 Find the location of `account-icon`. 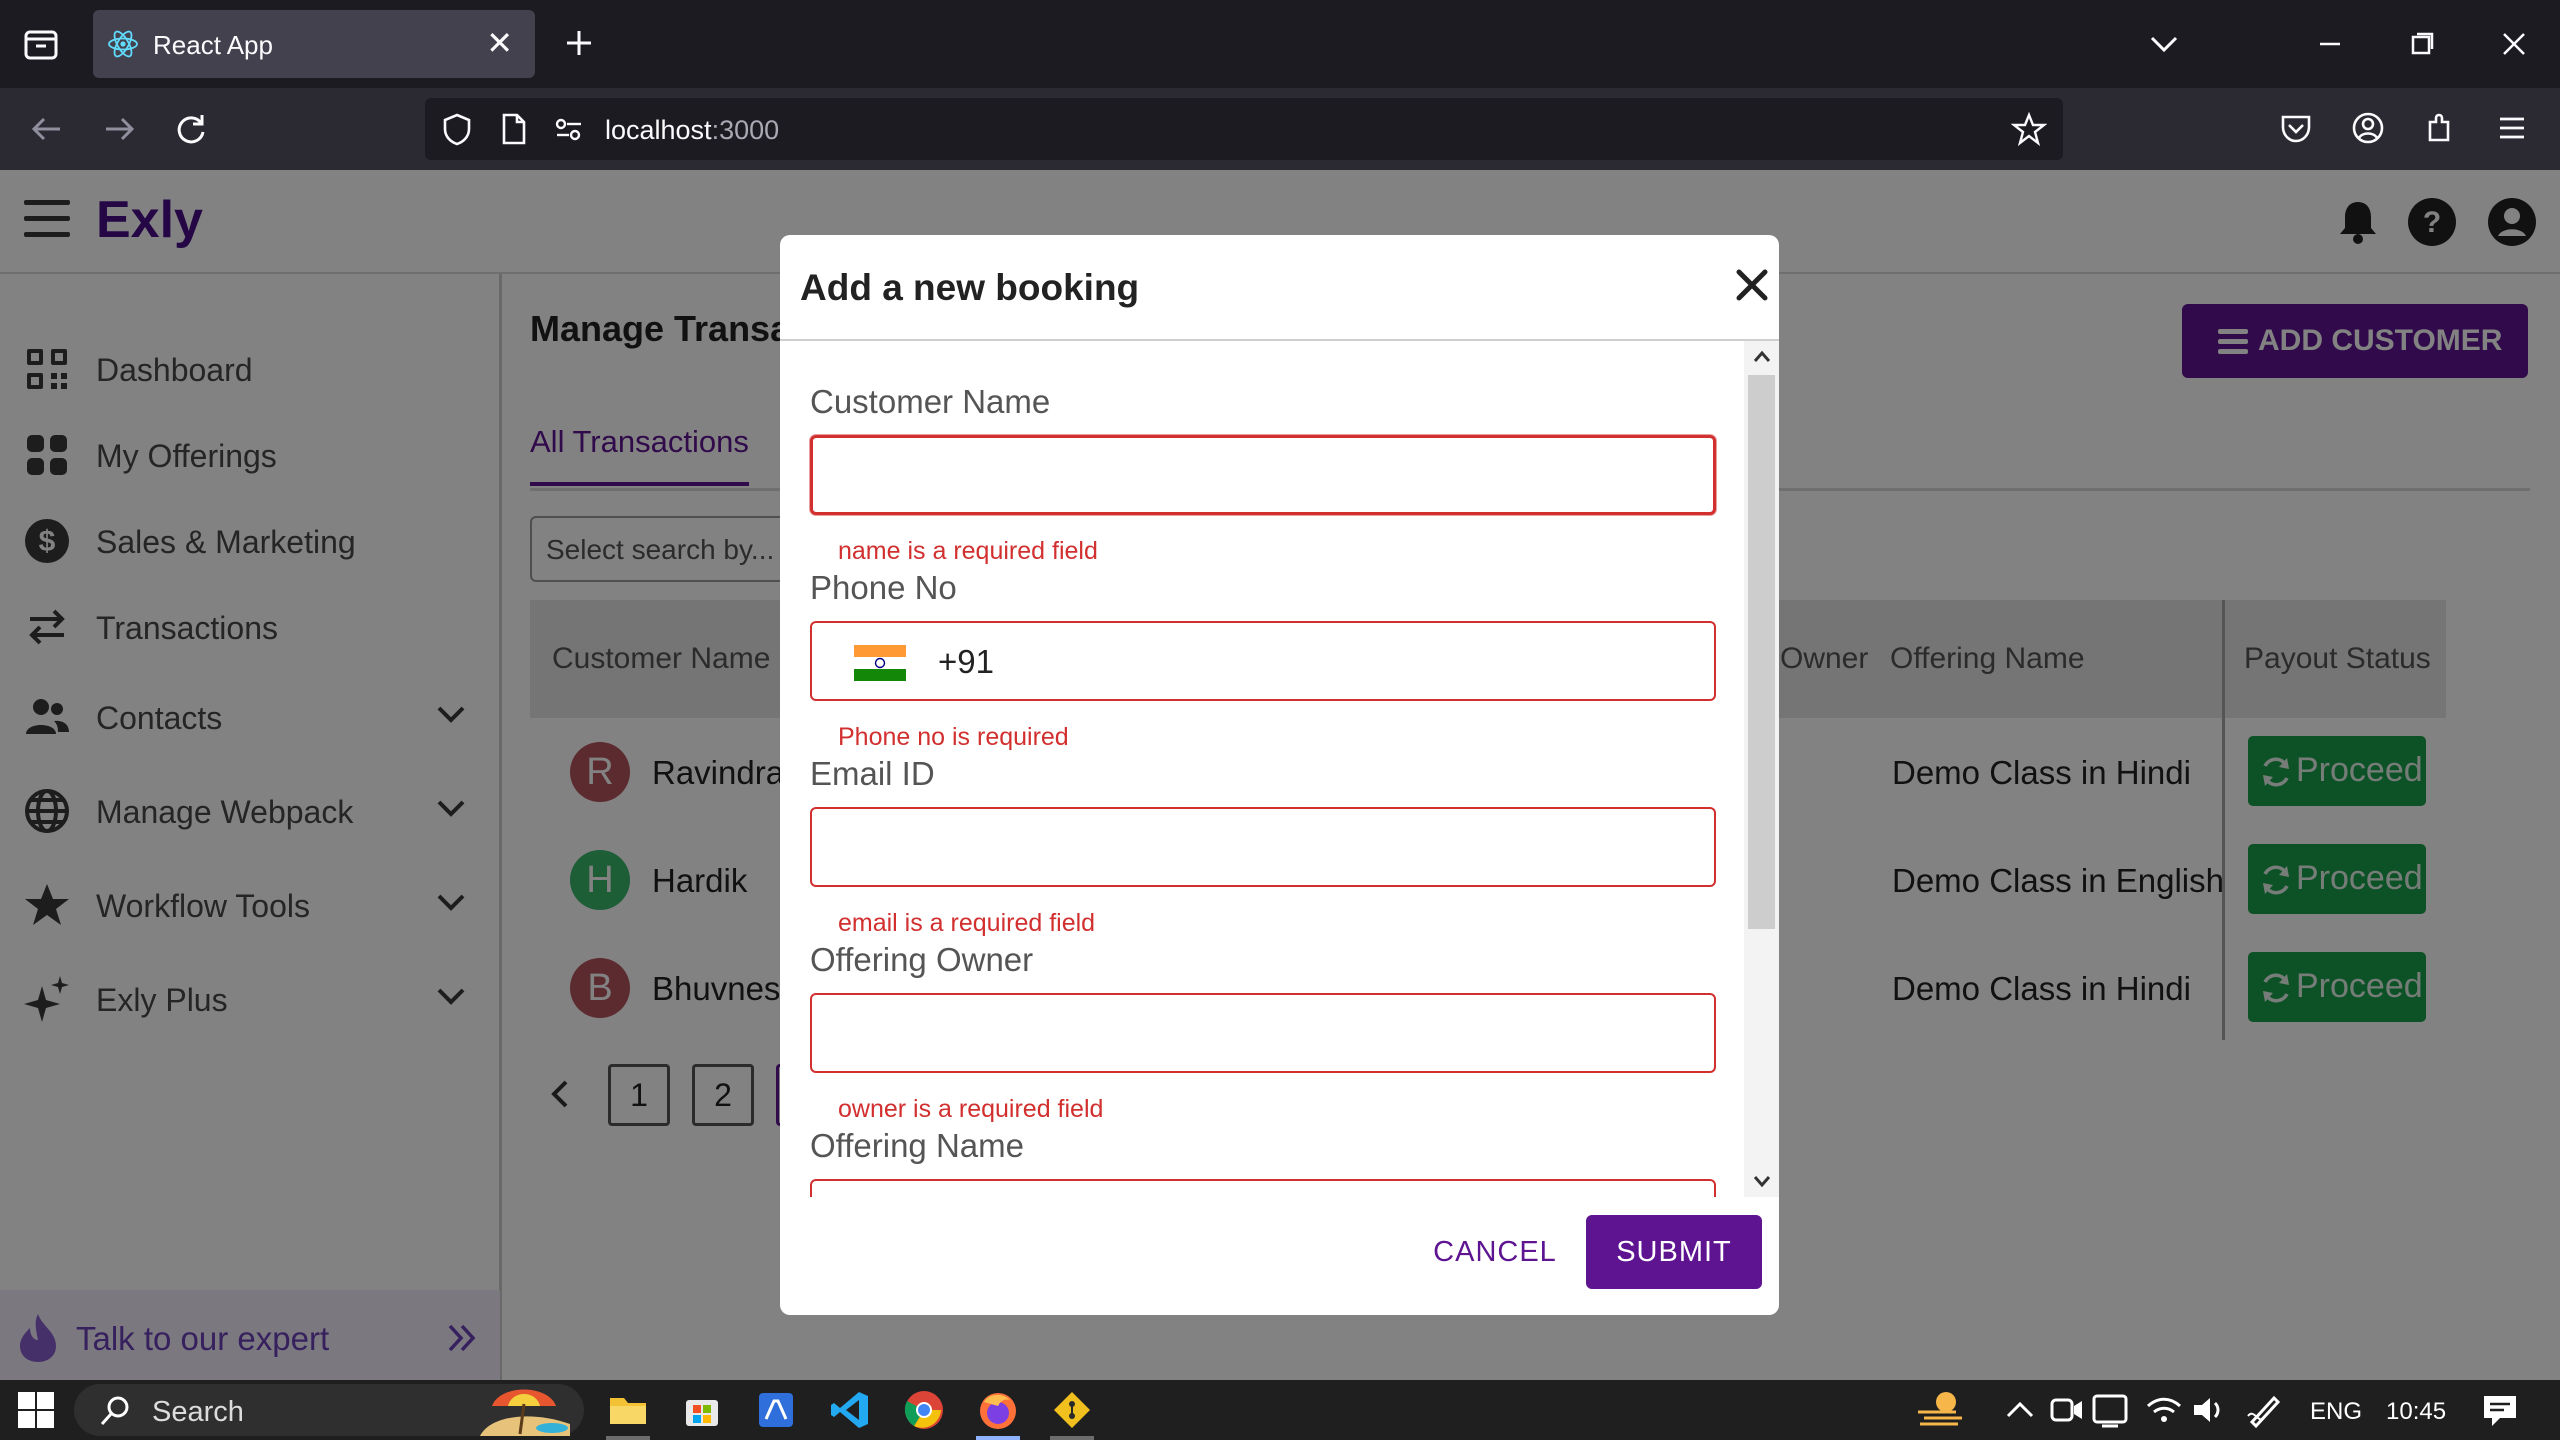

account-icon is located at coordinates (2368, 128).